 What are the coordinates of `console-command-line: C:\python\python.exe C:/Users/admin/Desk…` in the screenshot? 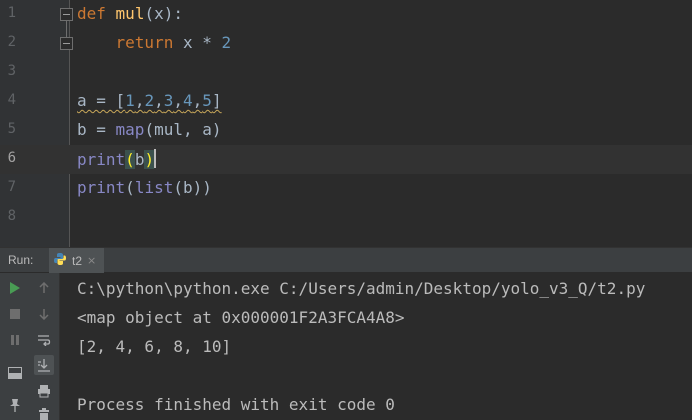 It's located at (361, 289).